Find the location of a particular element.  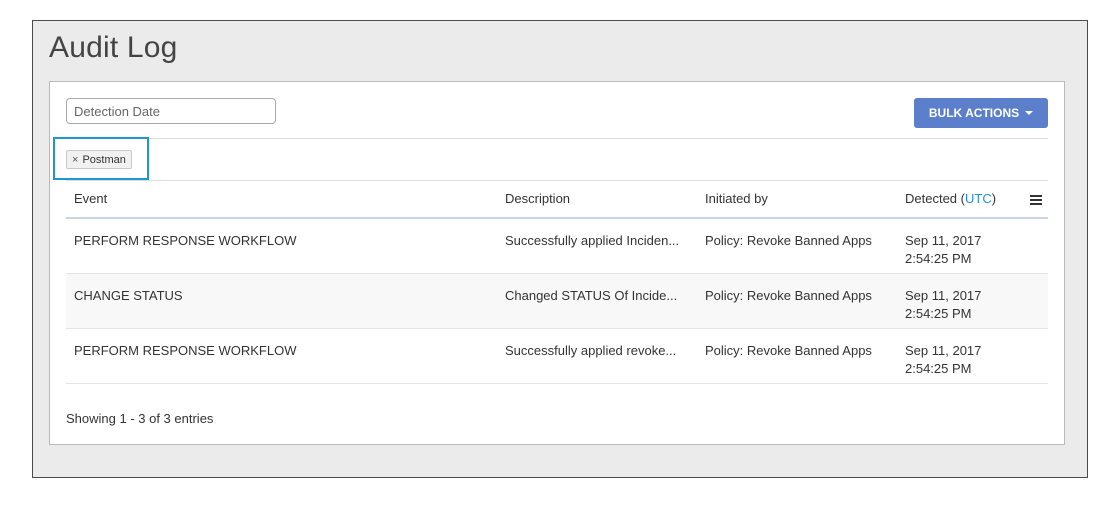

column-header-description: Description is located at coordinates (537, 198).